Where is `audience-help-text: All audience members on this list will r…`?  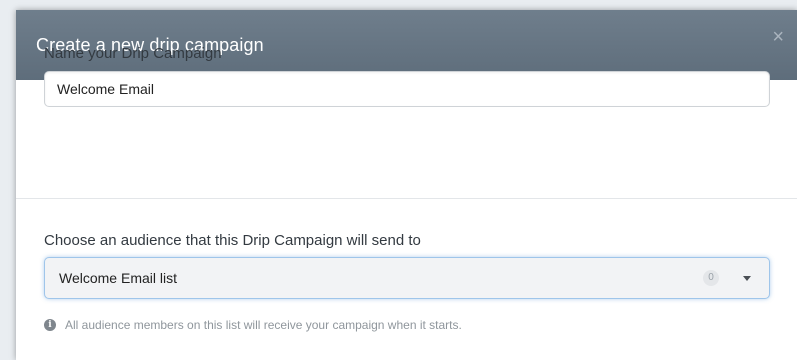
audience-help-text: All audience members on this list will r… is located at coordinates (263, 325).